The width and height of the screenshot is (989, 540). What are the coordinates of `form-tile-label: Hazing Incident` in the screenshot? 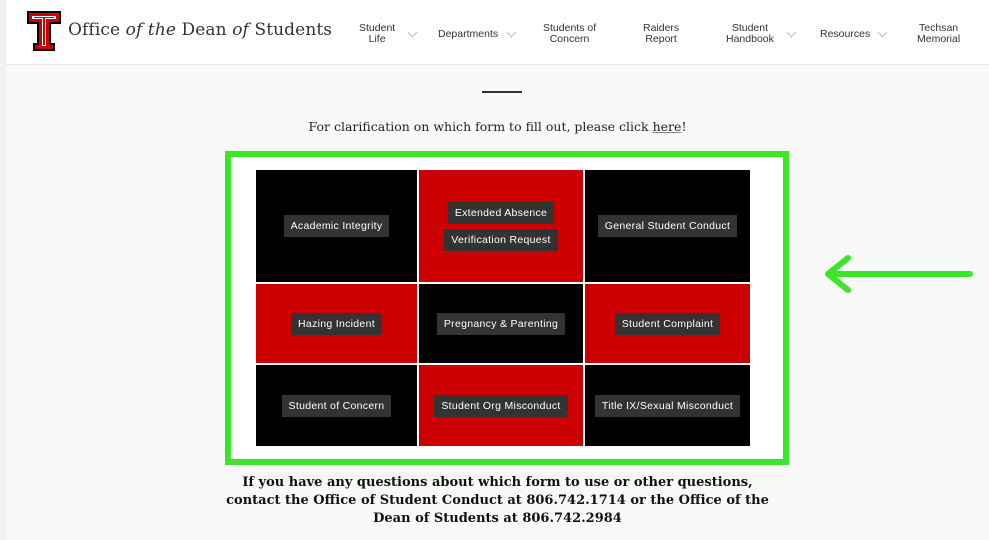 It's located at (336, 323).